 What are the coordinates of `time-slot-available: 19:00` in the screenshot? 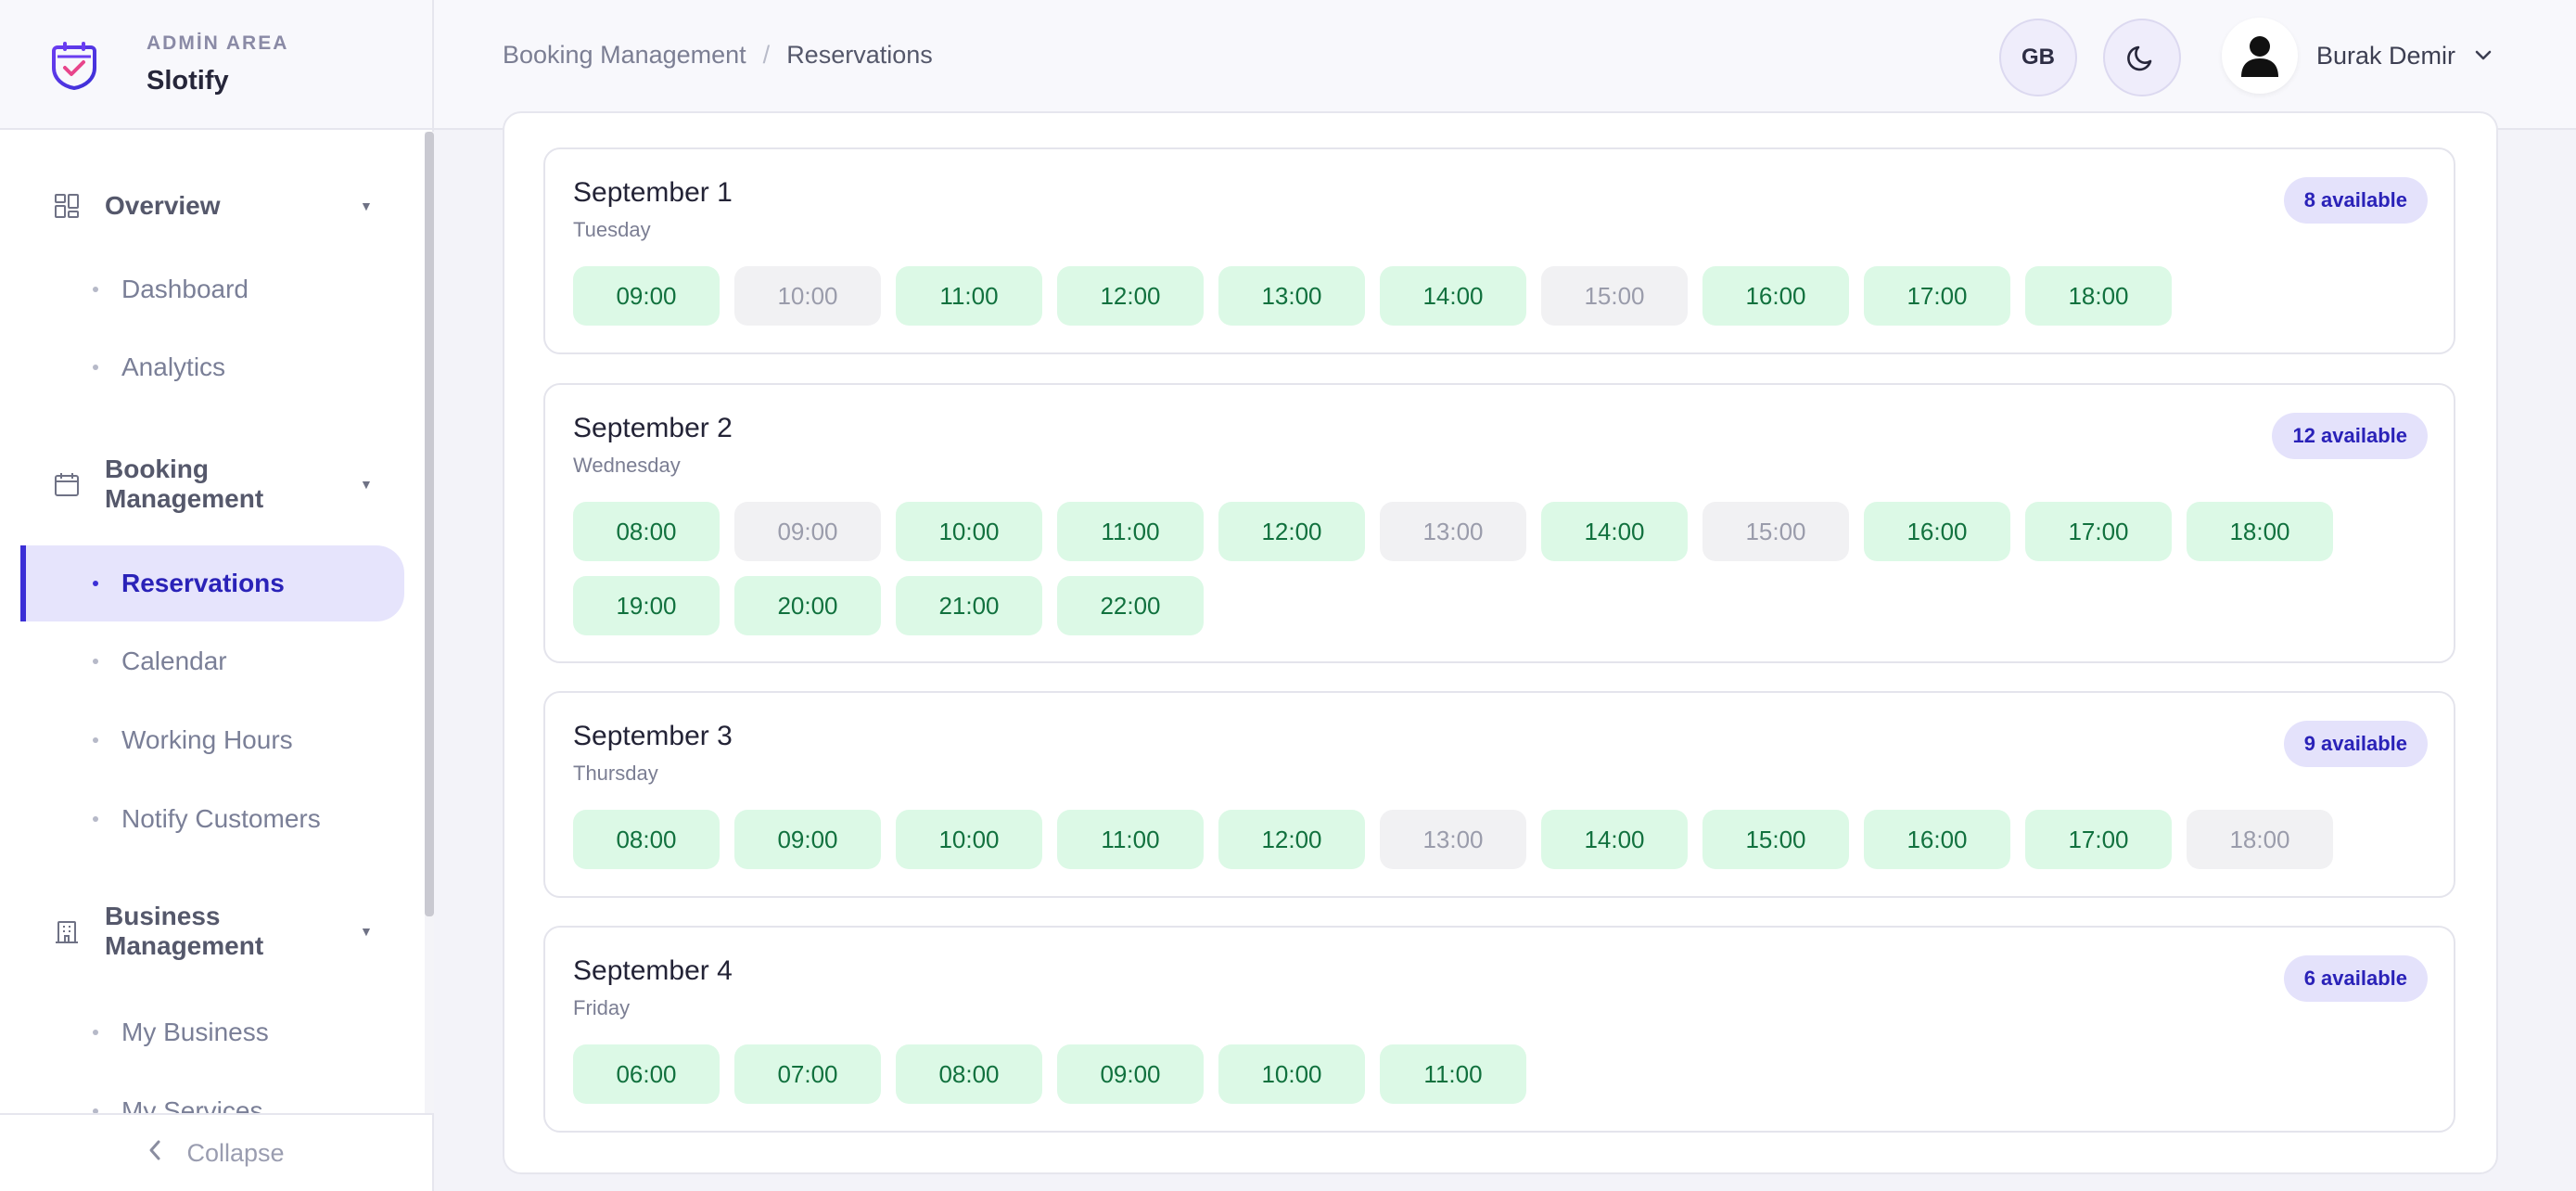 It's located at (646, 605).